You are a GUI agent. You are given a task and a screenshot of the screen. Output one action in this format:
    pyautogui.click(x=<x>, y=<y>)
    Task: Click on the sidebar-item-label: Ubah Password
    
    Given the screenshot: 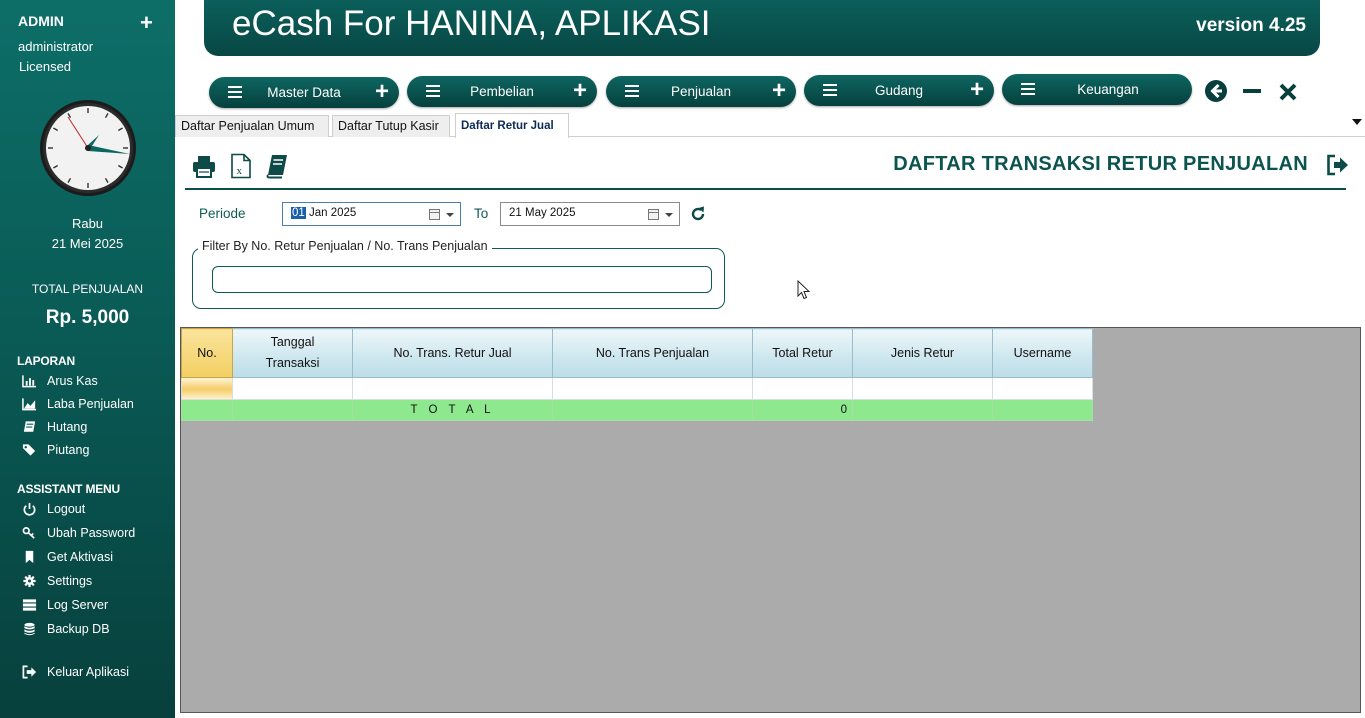 What is the action you would take?
    pyautogui.click(x=91, y=533)
    